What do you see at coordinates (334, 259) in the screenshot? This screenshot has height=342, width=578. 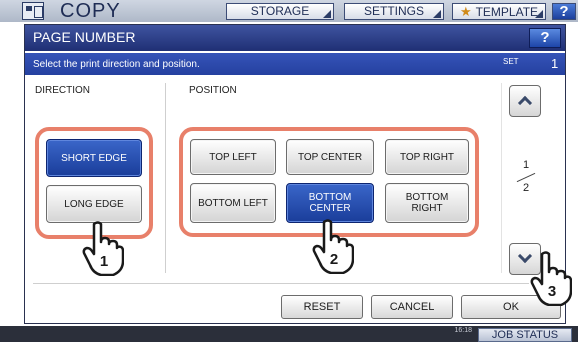 I see `callout-2: 2` at bounding box center [334, 259].